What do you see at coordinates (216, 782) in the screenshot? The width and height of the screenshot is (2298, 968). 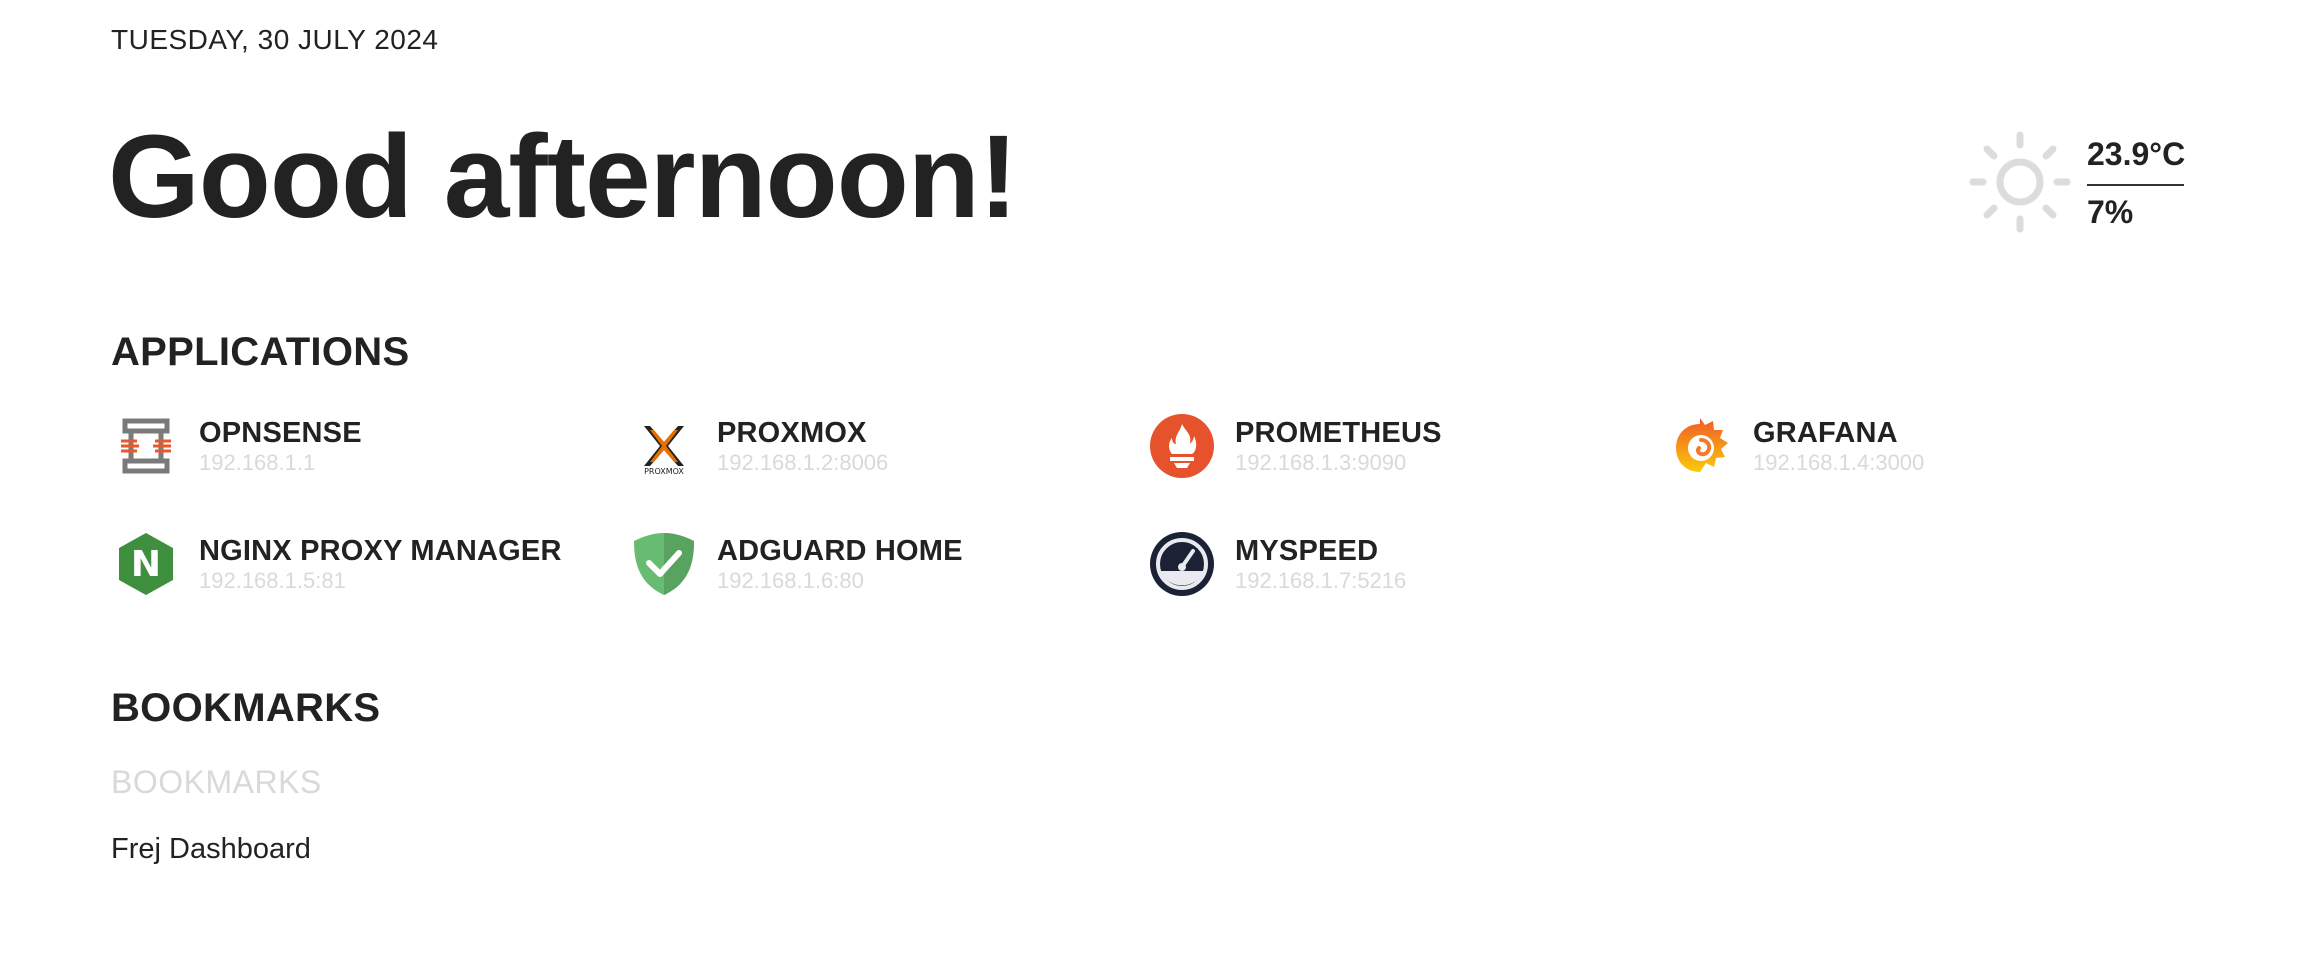 I see `bookmark-group-label: BOOKMARKS` at bounding box center [216, 782].